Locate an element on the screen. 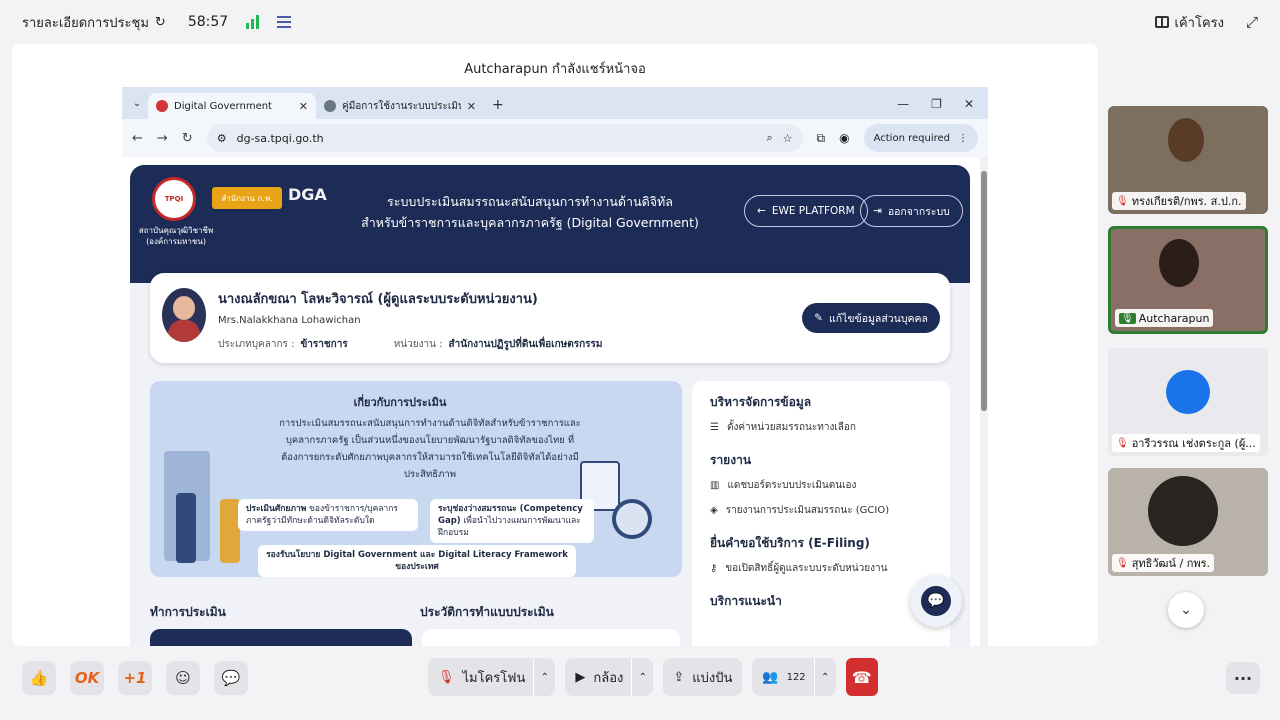  meeting-topbar: รายละเอียดการประชุม ↻ 58:57 เค้าโครง ⤢ is located at coordinates (640, 22).